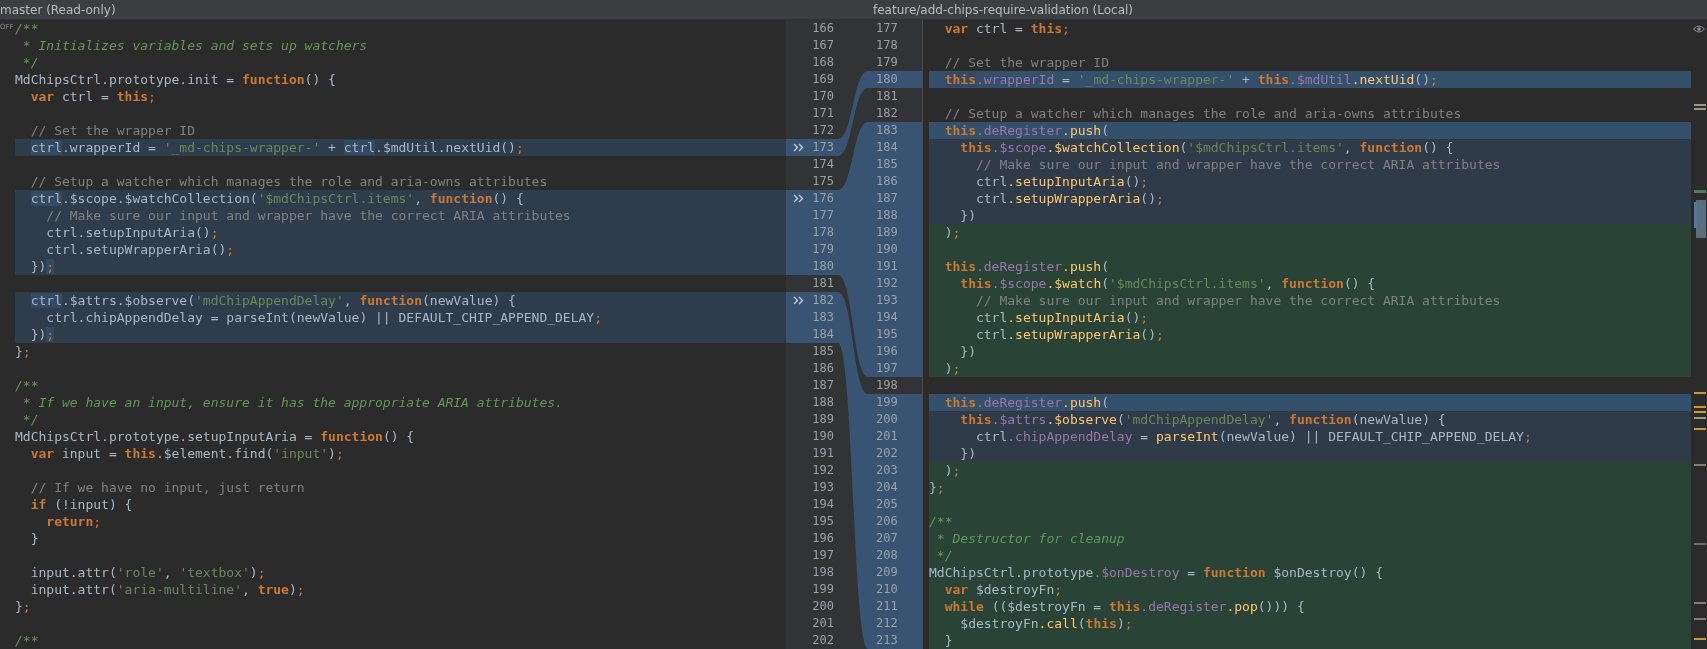 This screenshot has height=649, width=1707. Describe the element at coordinates (195, 45) in the screenshot. I see `code-line: * Initializes variables and sets up watchers` at that location.